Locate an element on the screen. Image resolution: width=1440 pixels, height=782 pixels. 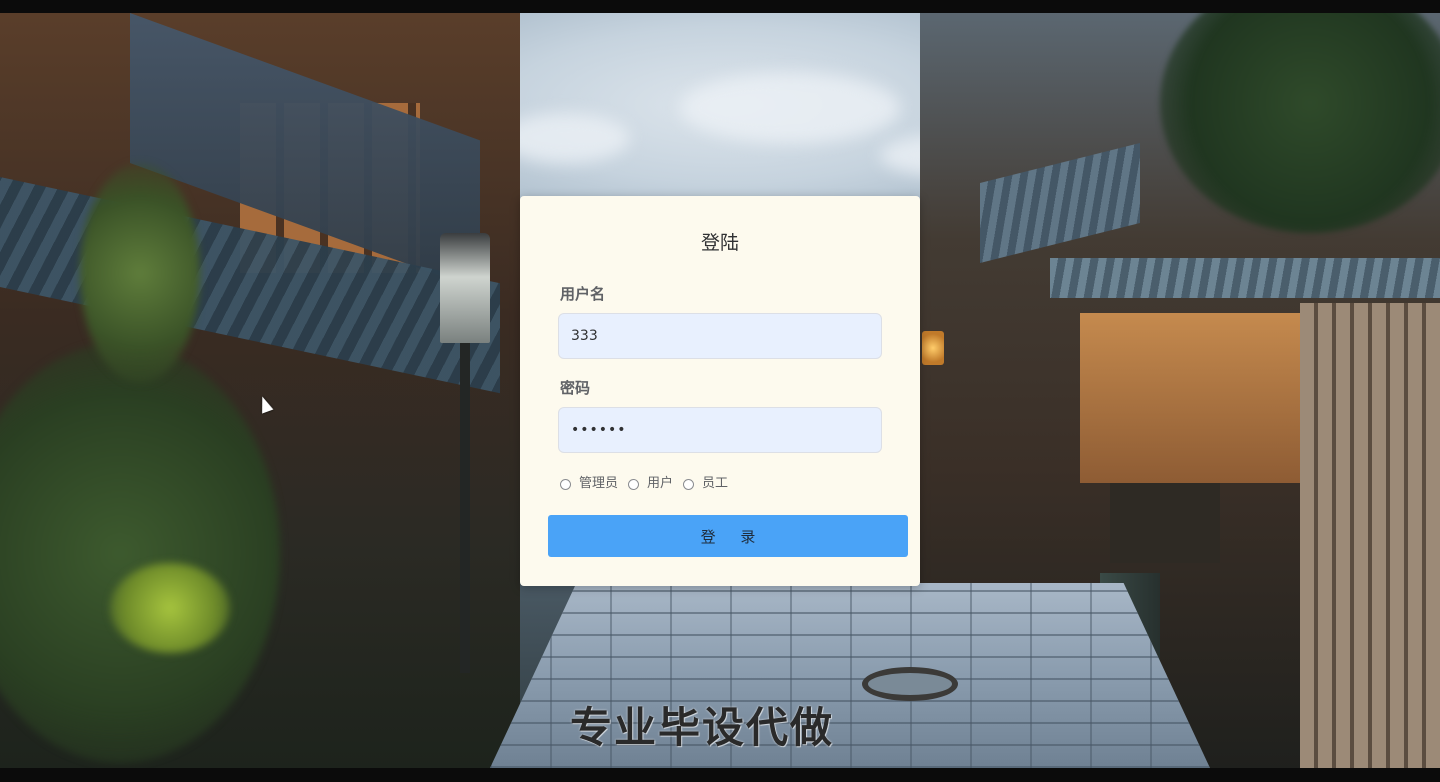
role-option-user: 用户 is located at coordinates (650, 484).